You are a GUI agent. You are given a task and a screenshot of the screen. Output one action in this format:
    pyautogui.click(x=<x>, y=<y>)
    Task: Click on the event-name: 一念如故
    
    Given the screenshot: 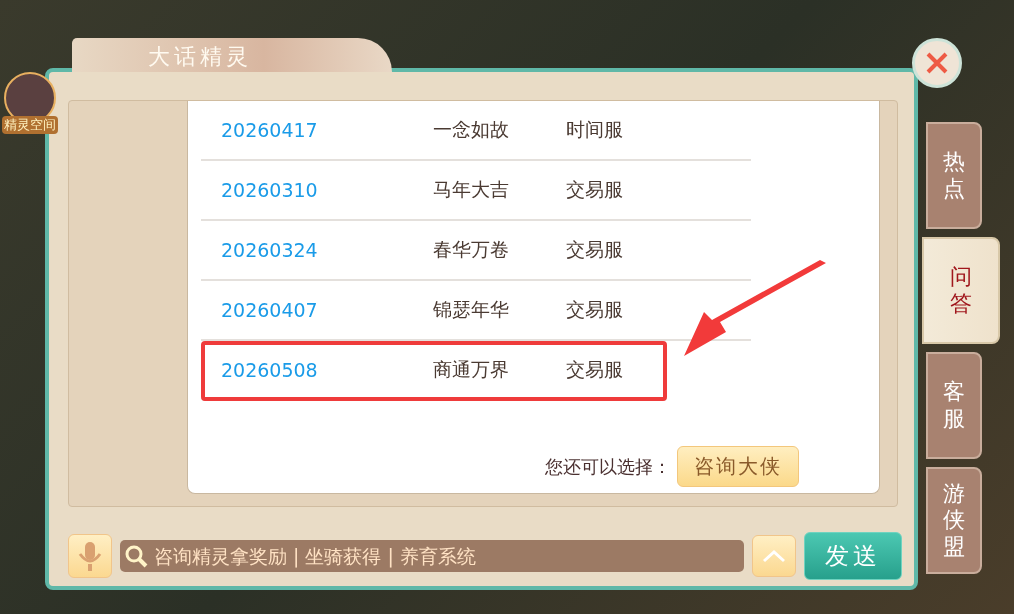 What is the action you would take?
    pyautogui.click(x=471, y=129)
    